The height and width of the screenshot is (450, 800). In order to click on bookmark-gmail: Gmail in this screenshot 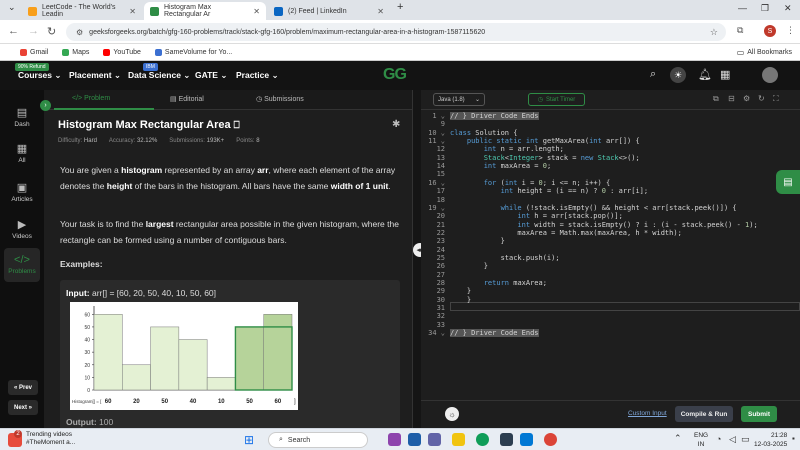, I will do `click(34, 52)`.